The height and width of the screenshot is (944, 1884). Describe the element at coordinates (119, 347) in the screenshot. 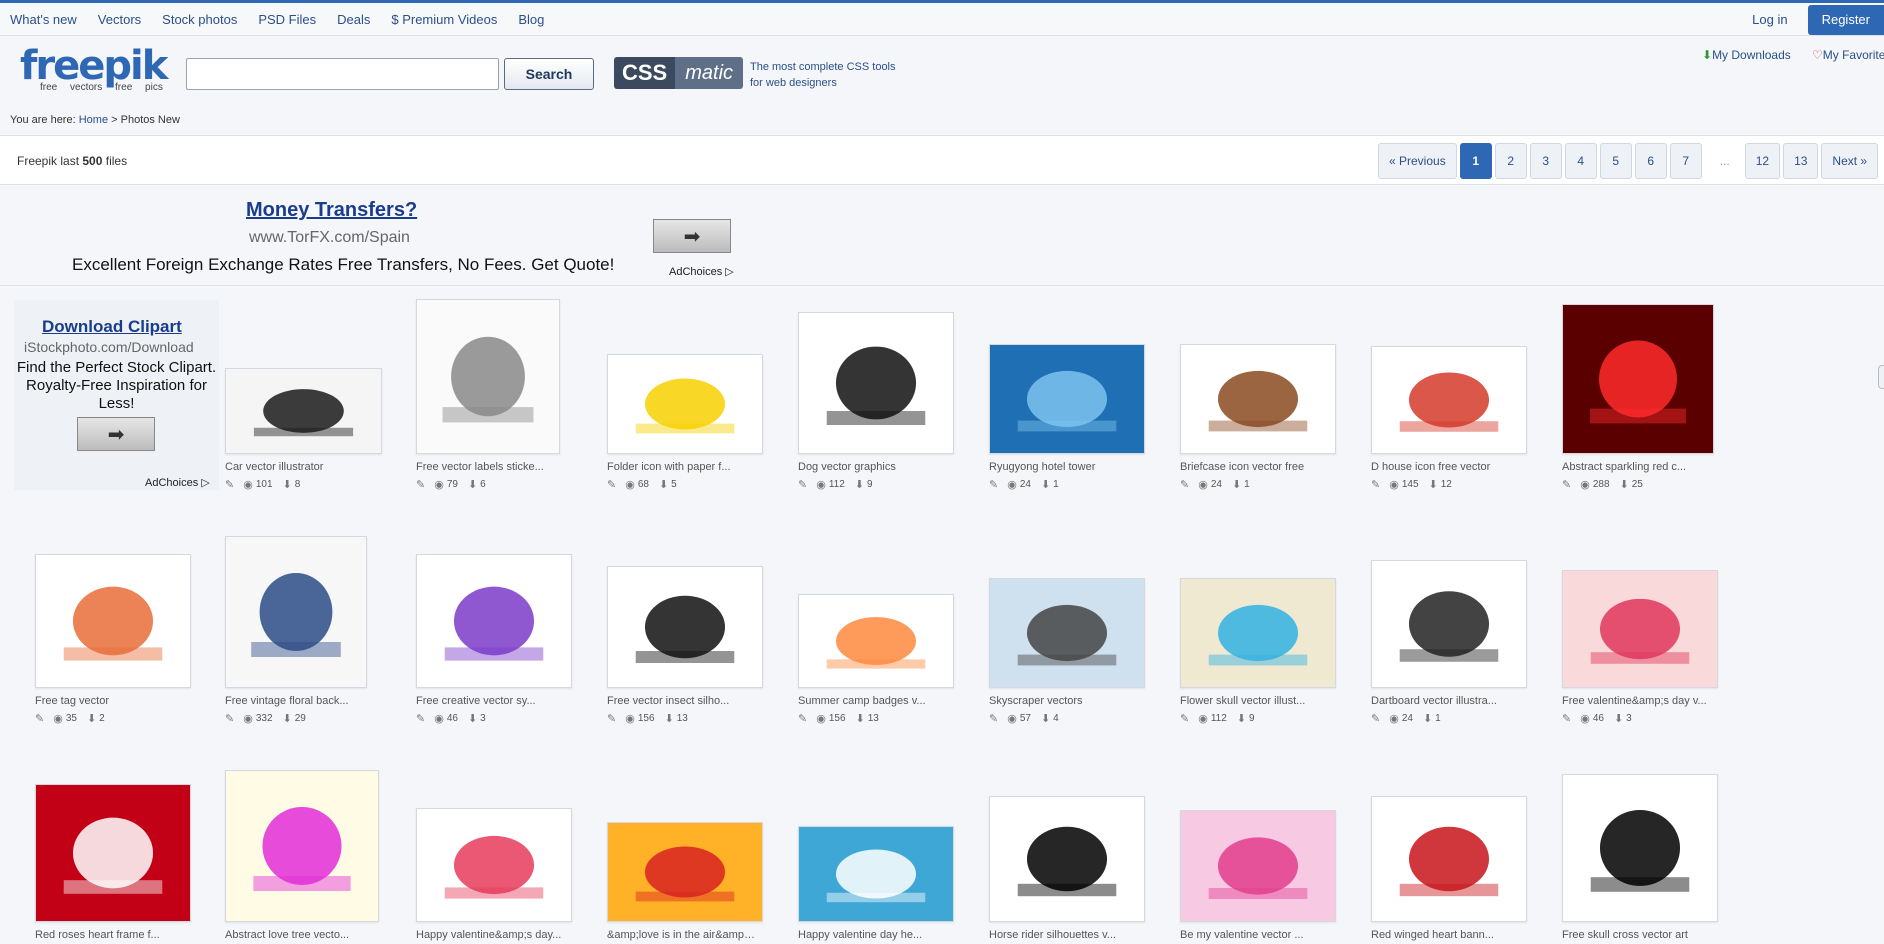

I see `side-ad-url: iStockphoto.com/Download` at that location.